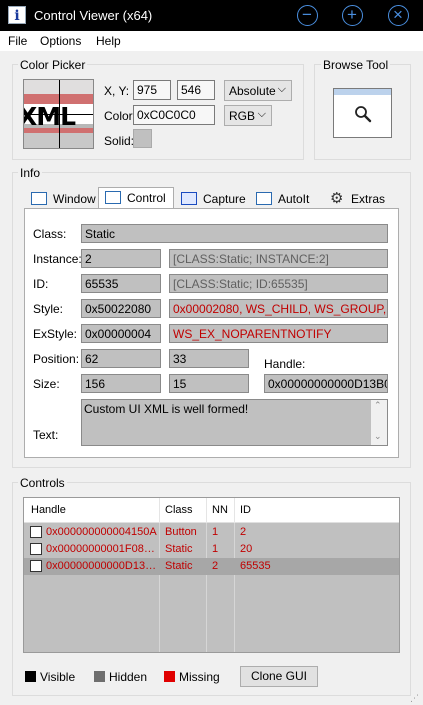 This screenshot has width=423, height=705. Describe the element at coordinates (55, 334) in the screenshot. I see `exstyle-label: ExStyle:` at that location.